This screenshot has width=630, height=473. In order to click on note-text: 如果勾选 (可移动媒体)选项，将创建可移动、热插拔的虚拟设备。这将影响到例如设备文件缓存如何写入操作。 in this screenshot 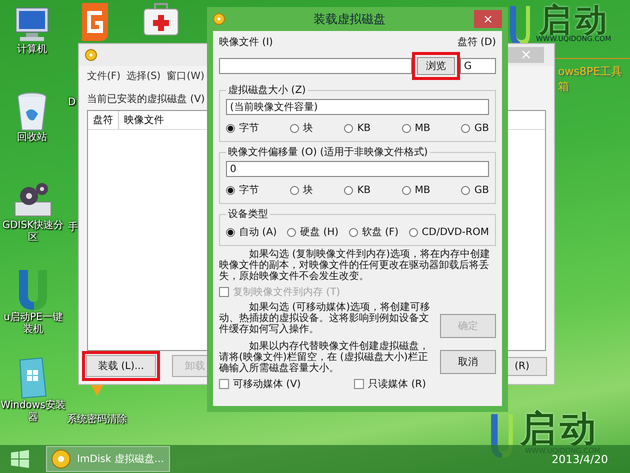, I will do `click(325, 318)`.